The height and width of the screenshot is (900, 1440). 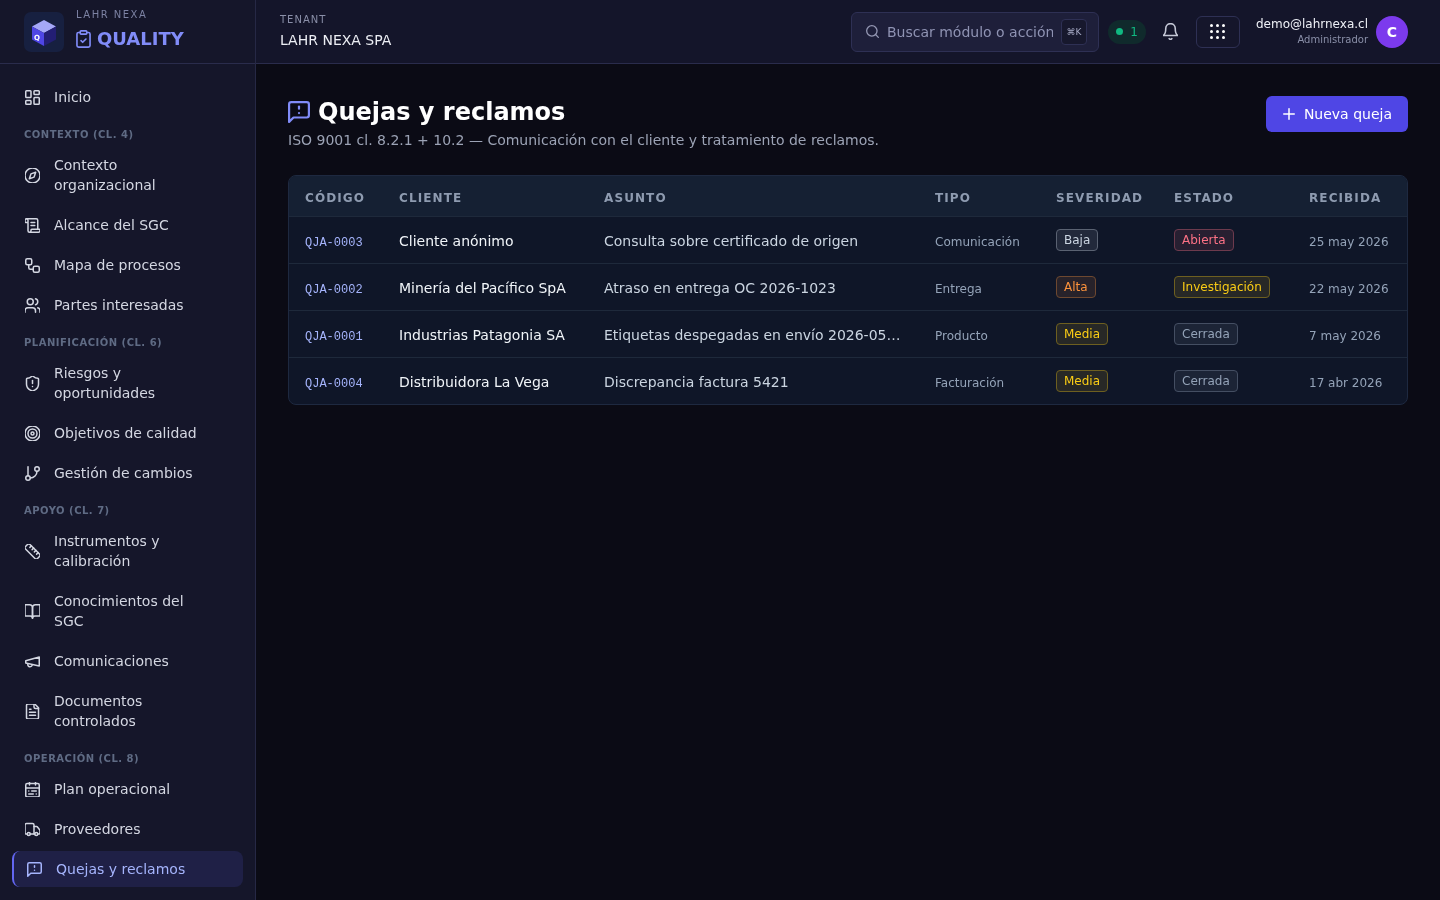 I want to click on user-avatar: C, so click(x=1392, y=31).